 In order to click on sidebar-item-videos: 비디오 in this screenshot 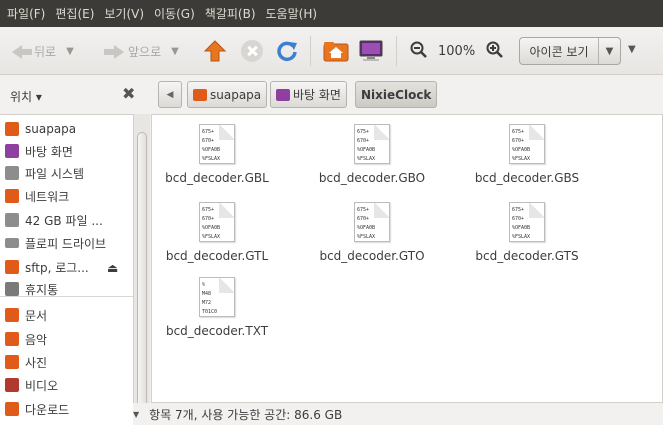, I will do `click(66, 385)`.